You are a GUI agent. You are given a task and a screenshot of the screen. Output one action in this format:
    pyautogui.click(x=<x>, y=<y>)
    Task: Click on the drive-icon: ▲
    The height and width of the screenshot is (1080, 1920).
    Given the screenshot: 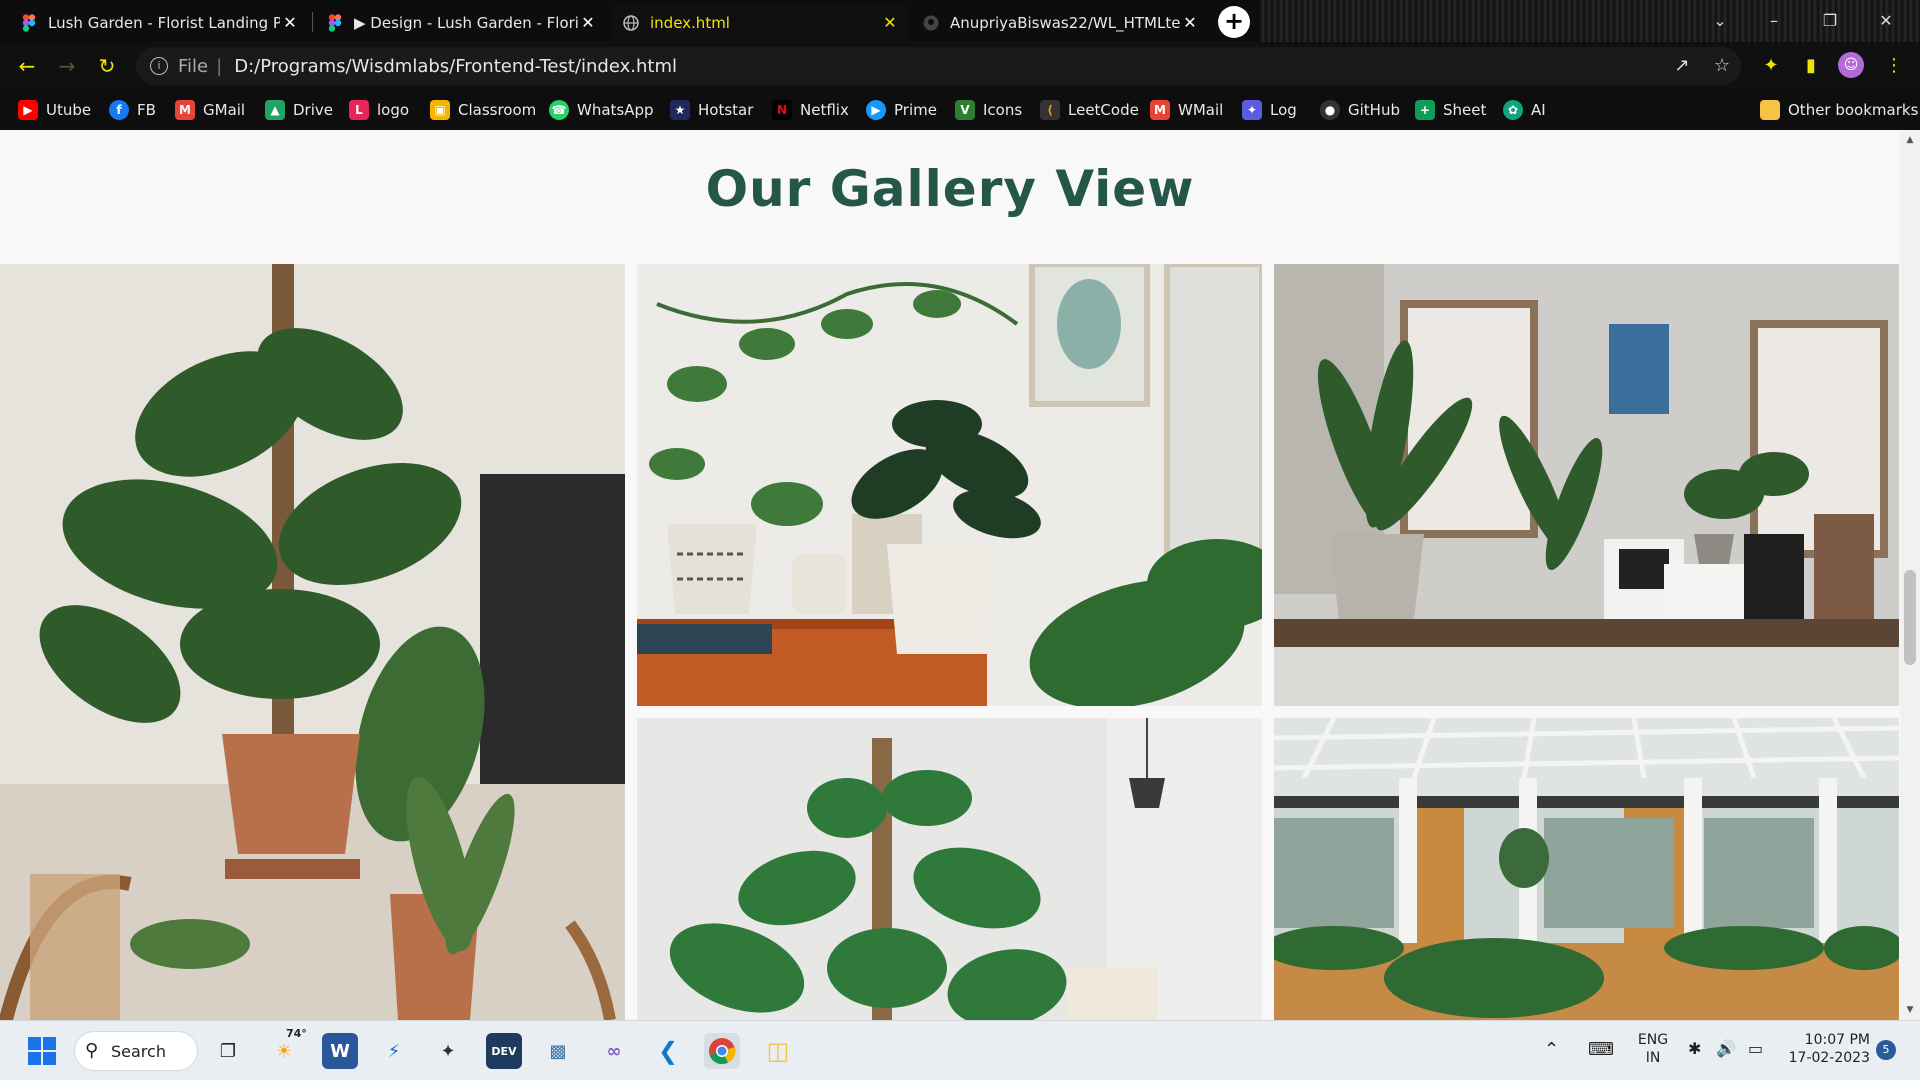 What is the action you would take?
    pyautogui.click(x=275, y=110)
    